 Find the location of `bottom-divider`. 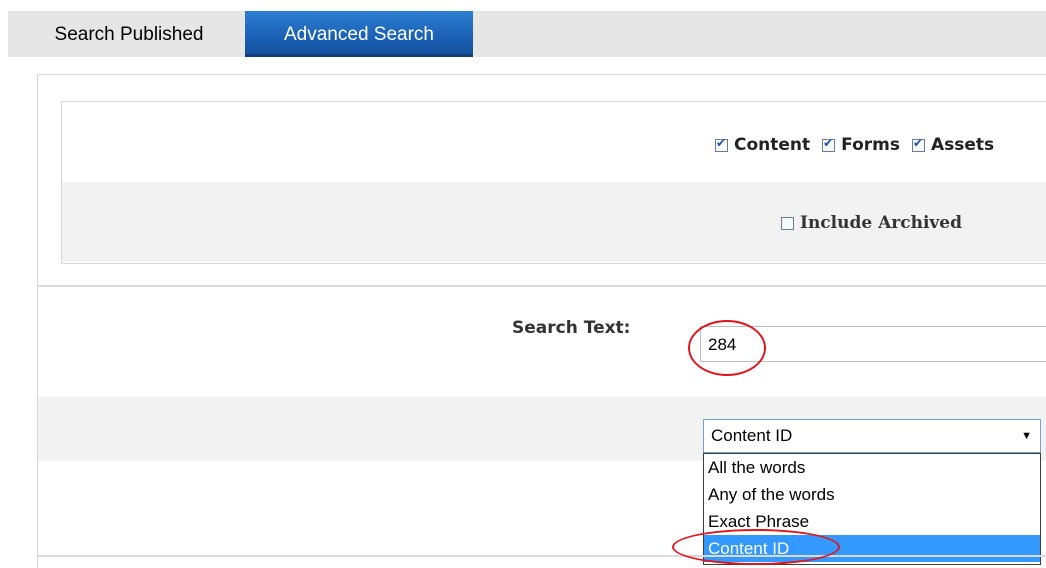

bottom-divider is located at coordinates (542, 556).